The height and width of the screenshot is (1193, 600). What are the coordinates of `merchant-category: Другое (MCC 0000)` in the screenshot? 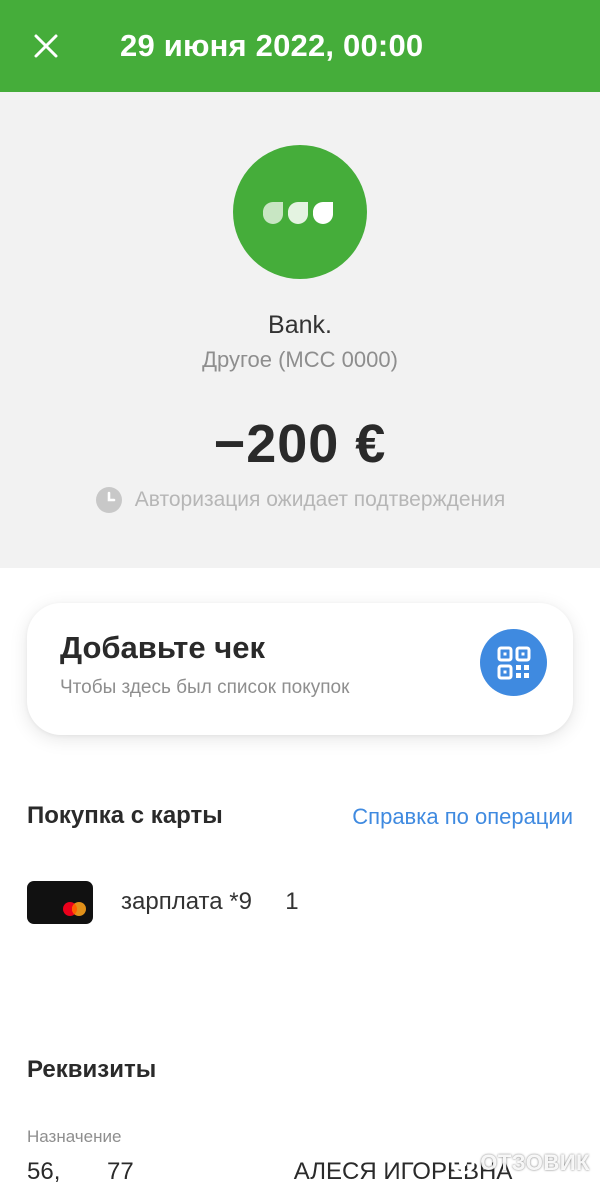 It's located at (300, 359).